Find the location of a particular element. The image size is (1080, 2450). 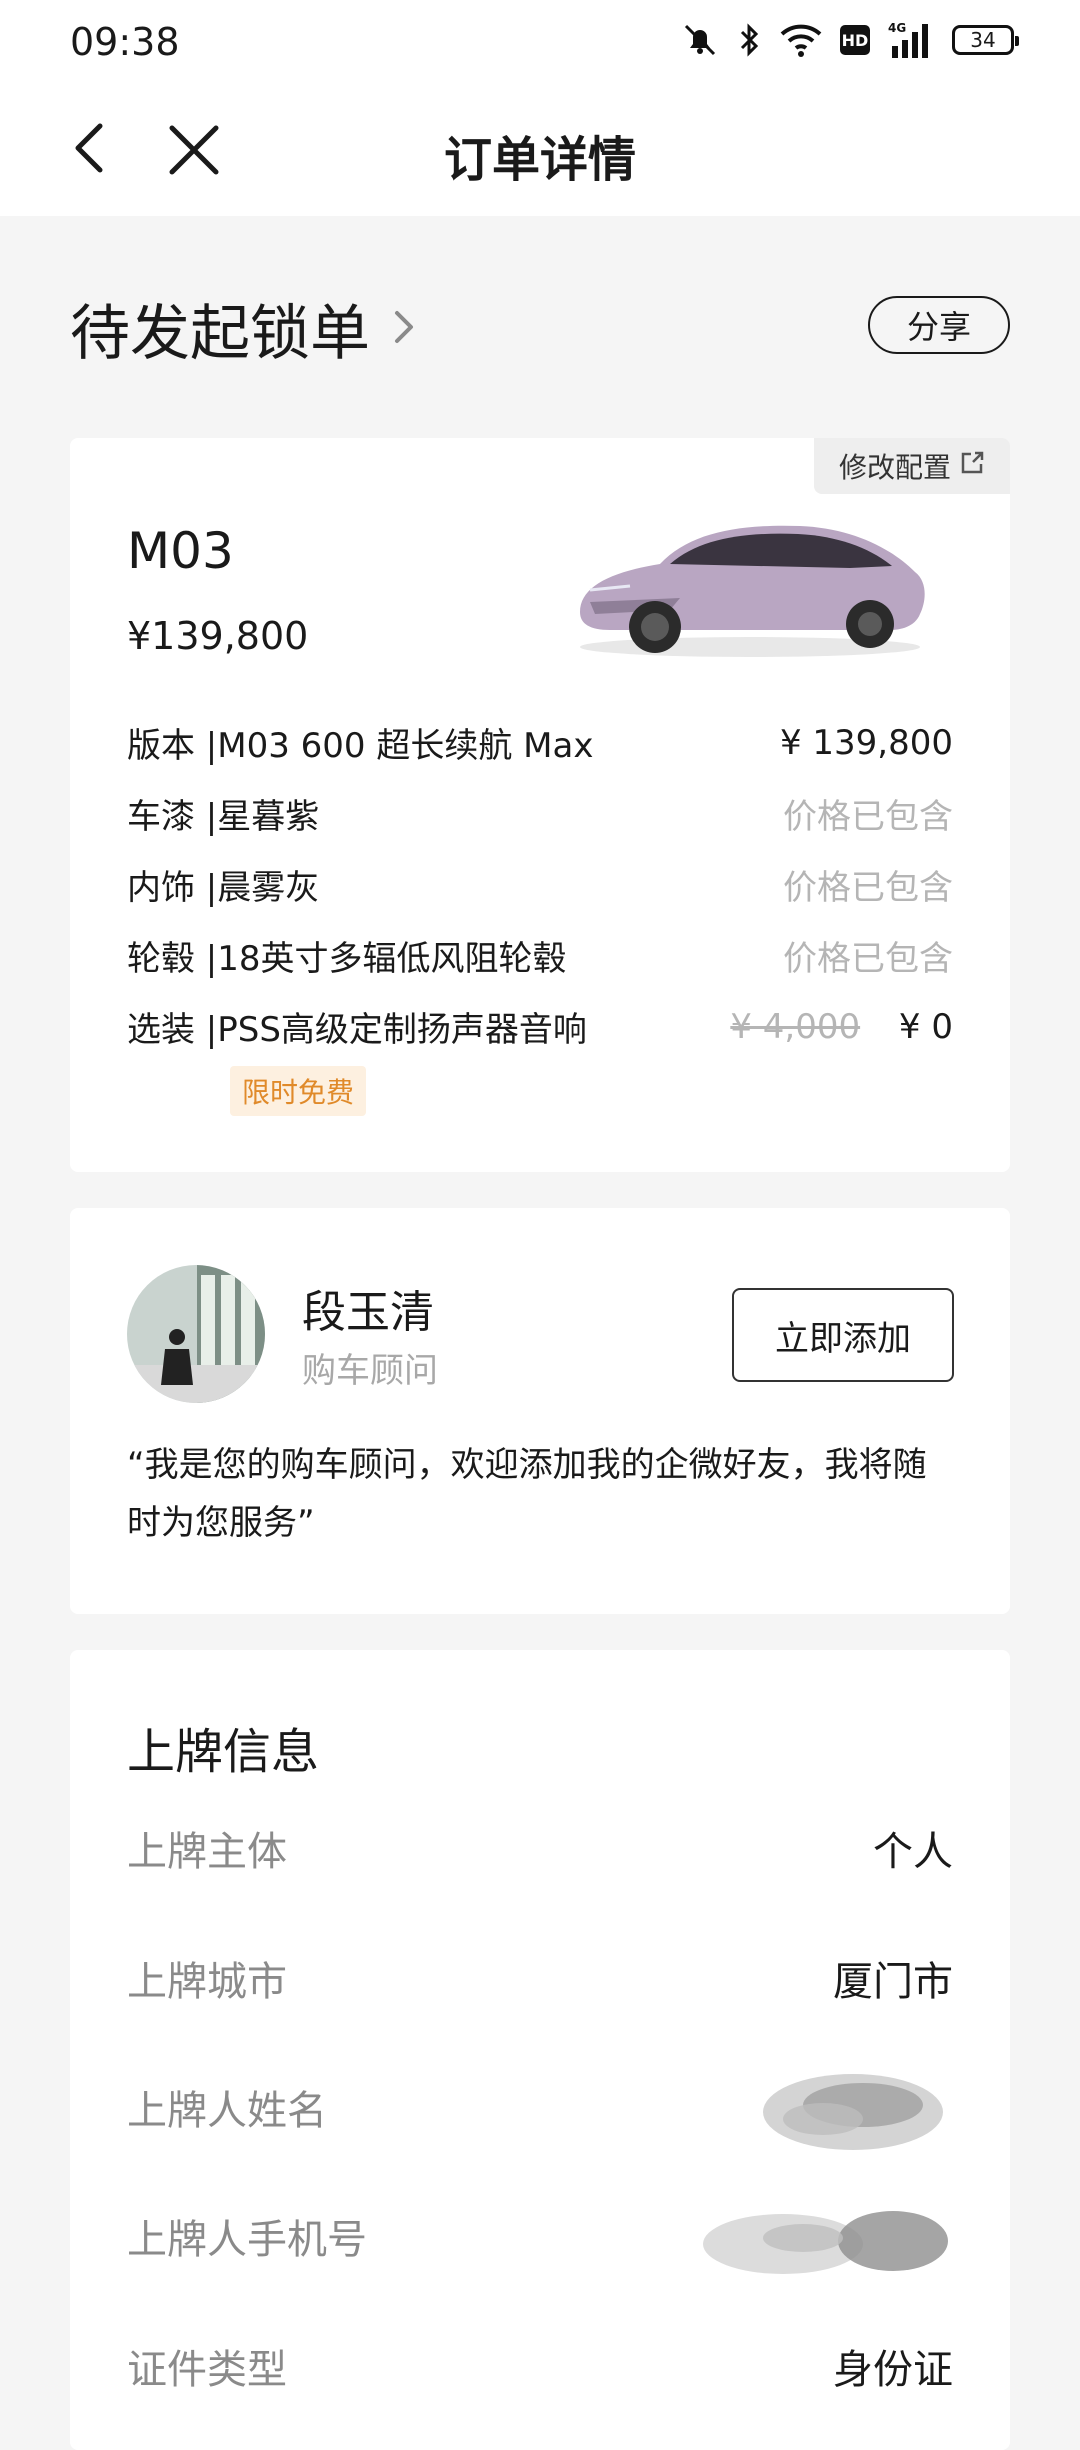

info-row-owner-type: 上牌主体 个人 is located at coordinates (540, 1848).